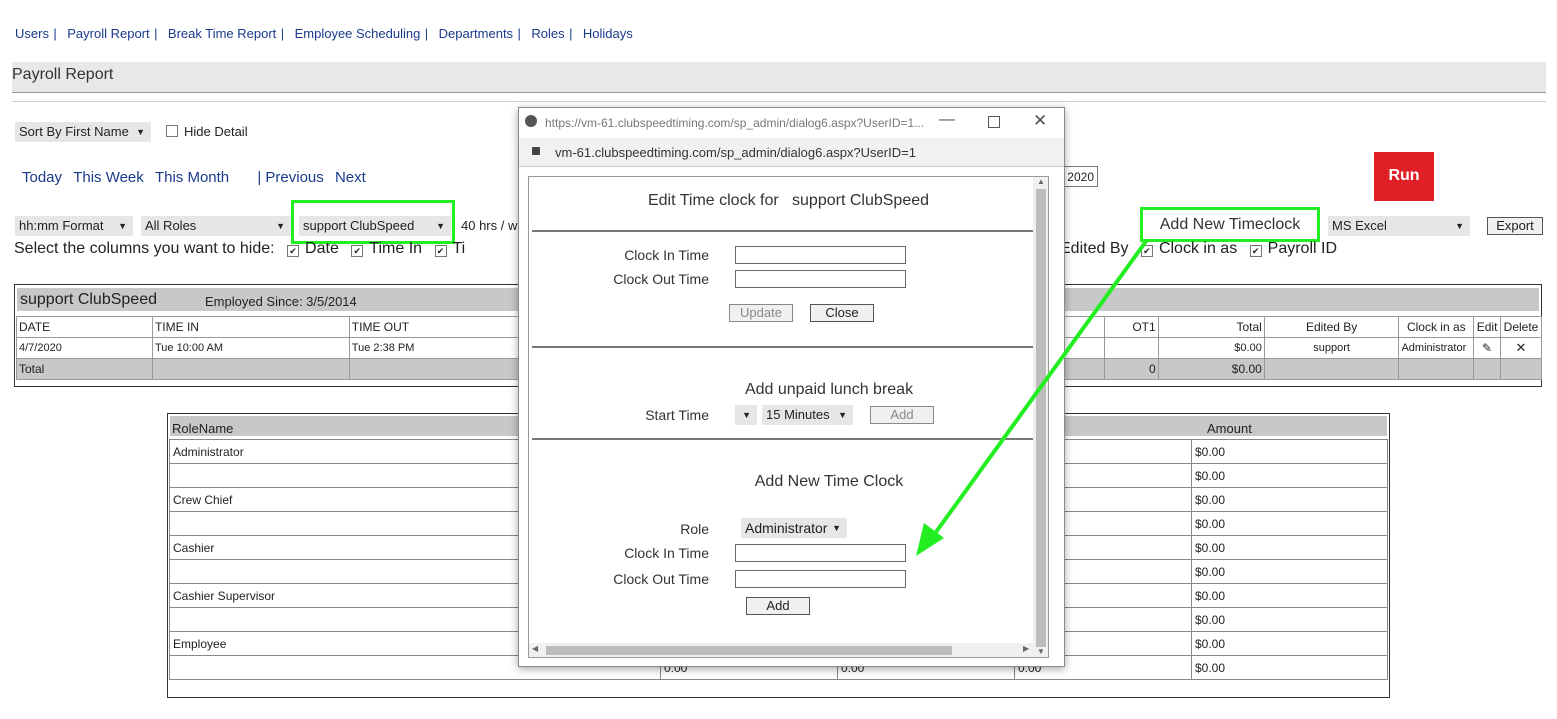 Image resolution: width=1557 pixels, height=719 pixels. I want to click on annotation-arrow, so click(1032, 397).